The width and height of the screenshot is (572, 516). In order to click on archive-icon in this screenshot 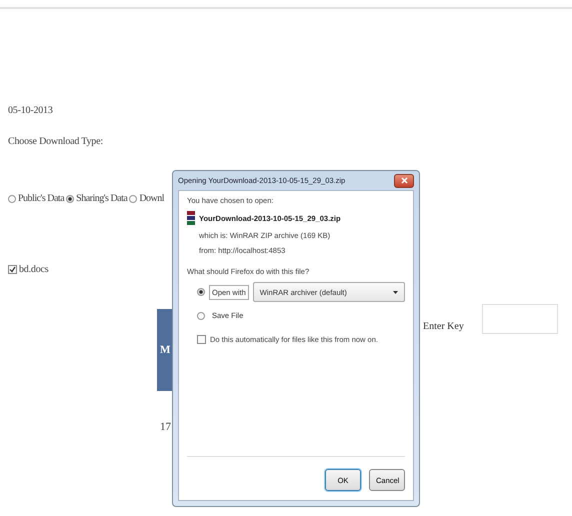, I will do `click(191, 218)`.